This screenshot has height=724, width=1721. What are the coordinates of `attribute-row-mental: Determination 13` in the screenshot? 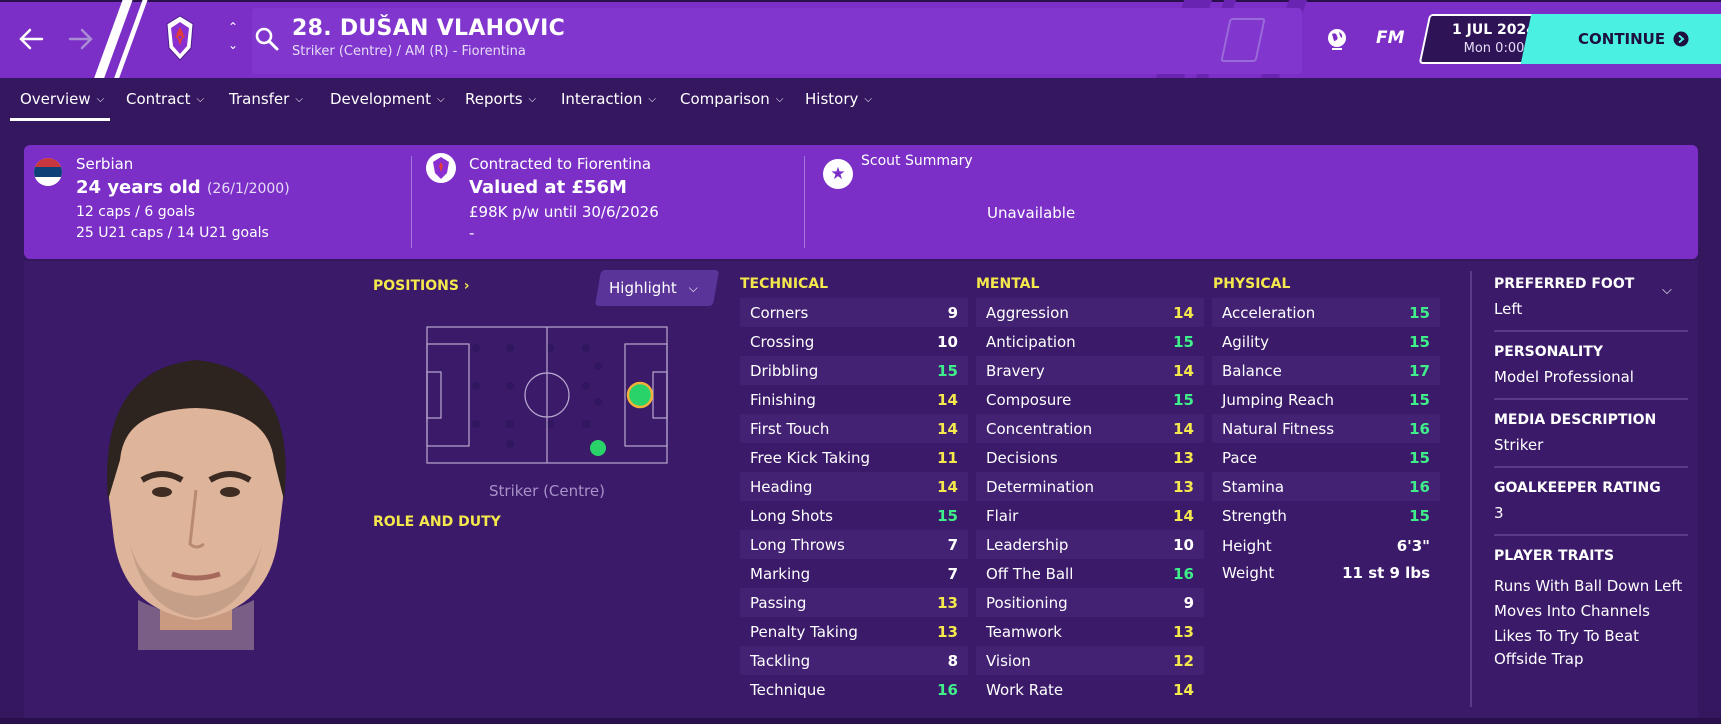 It's located at (1090, 486).